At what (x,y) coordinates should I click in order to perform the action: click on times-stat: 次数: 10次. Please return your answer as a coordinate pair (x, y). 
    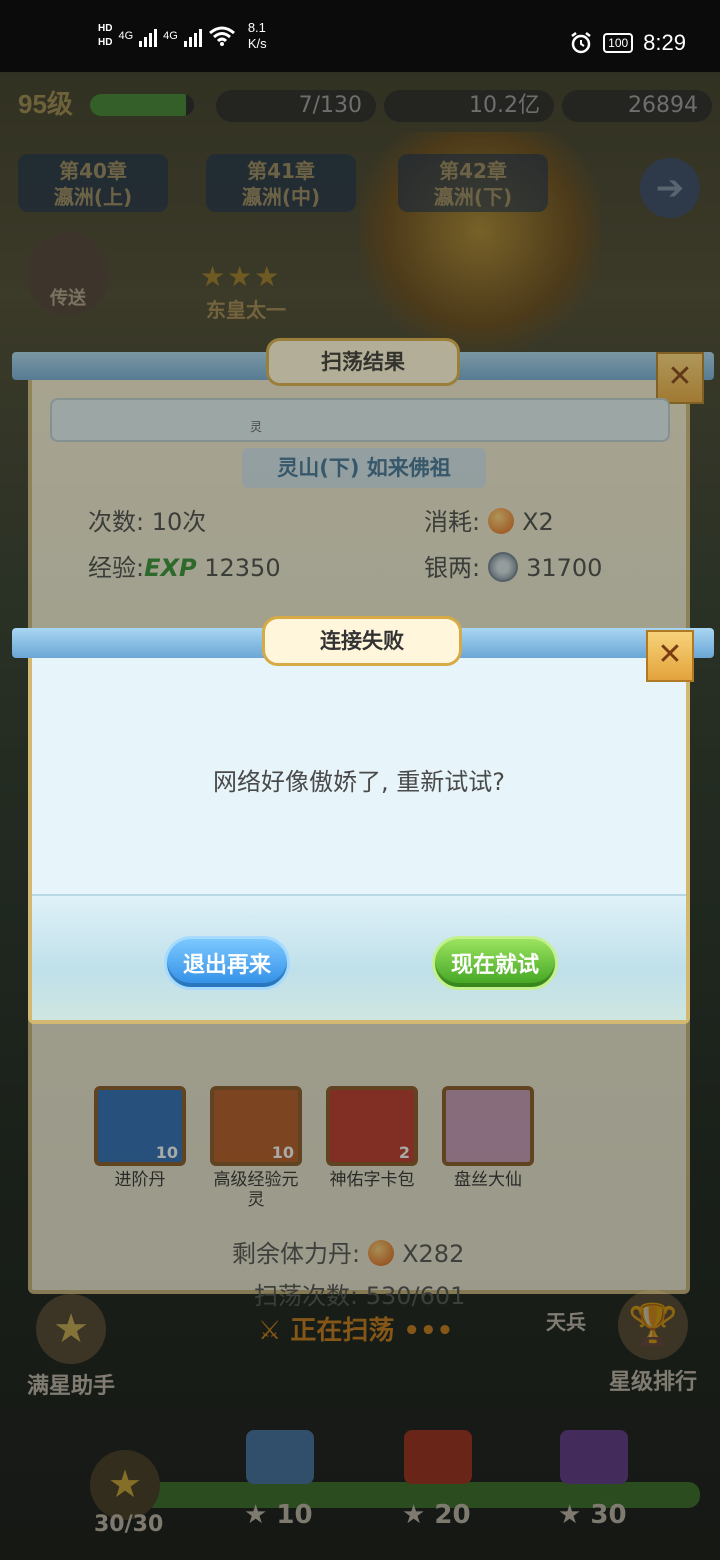
    Looking at the image, I should click on (147, 519).